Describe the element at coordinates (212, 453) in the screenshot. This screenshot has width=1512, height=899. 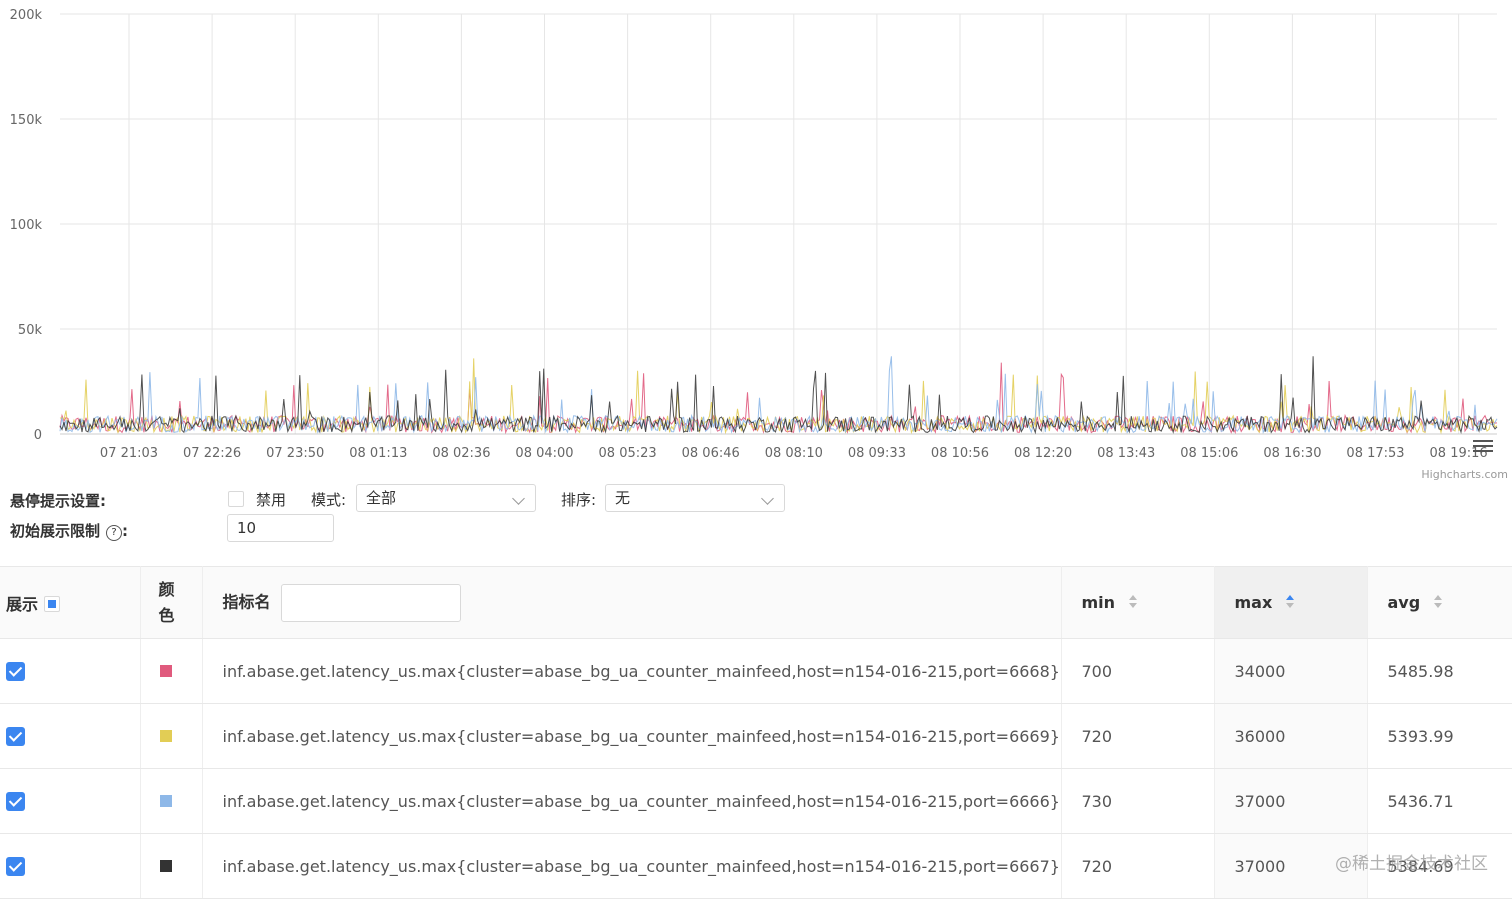
I see `x-tick-label: 07 22:26` at that location.